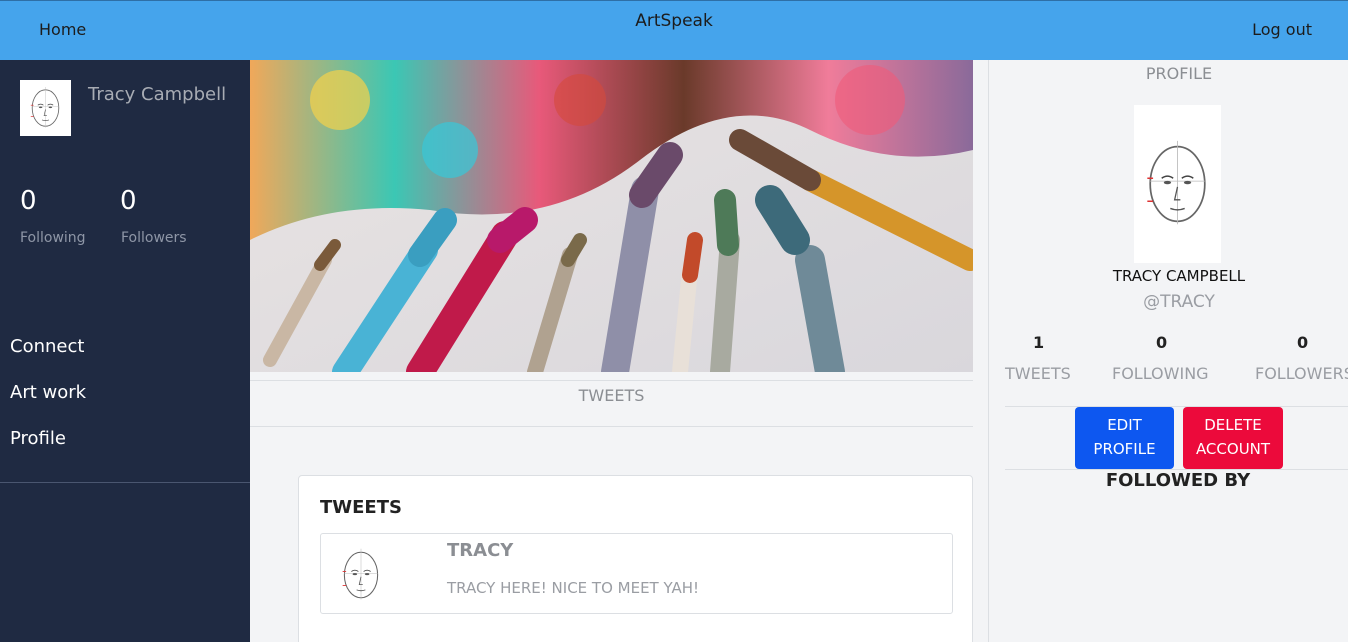 The height and width of the screenshot is (642, 1348). I want to click on tweets-heading: TWEETS, so click(361, 507).